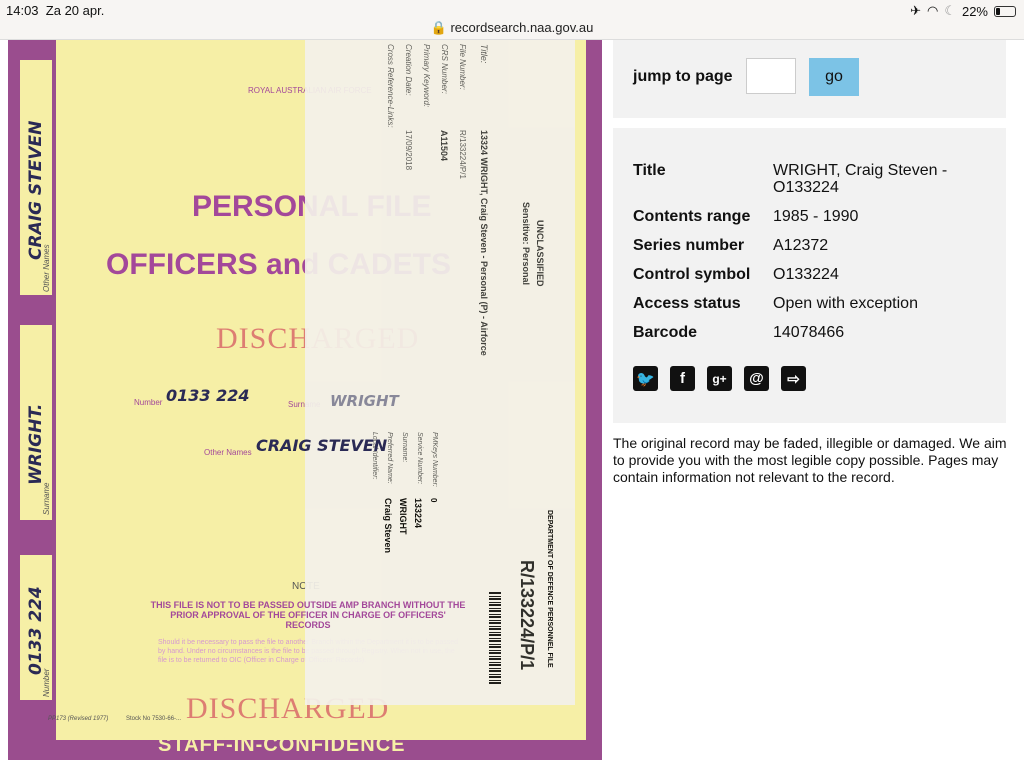 The width and height of the screenshot is (1024, 768). What do you see at coordinates (408, 150) in the screenshot?
I see `cover-field-value: 17/09/2018` at bounding box center [408, 150].